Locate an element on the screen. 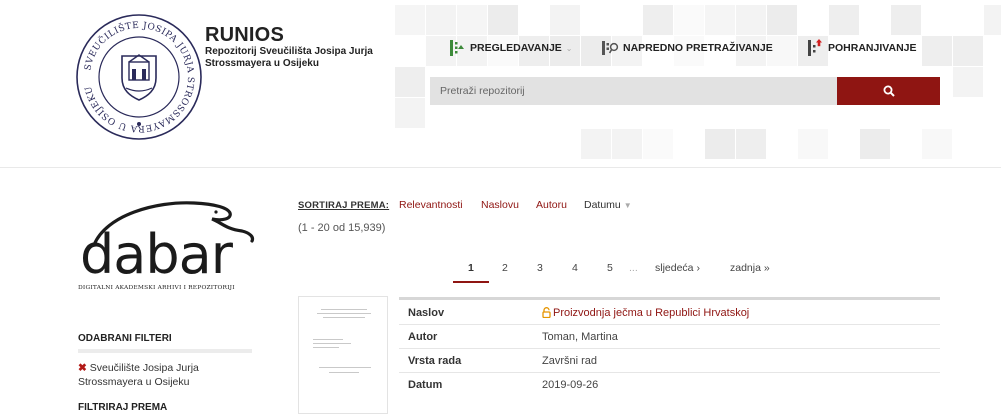 The height and width of the screenshot is (414, 1001). nav-advanced-search: NAPREDNO PRETRAŽIVANJE is located at coordinates (687, 48).